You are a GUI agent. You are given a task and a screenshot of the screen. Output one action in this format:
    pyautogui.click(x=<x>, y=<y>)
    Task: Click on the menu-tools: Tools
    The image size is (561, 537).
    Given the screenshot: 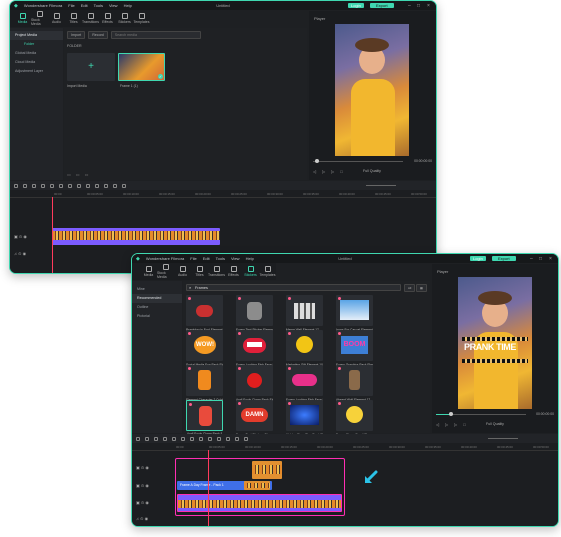 What is the action you would take?
    pyautogui.click(x=220, y=258)
    